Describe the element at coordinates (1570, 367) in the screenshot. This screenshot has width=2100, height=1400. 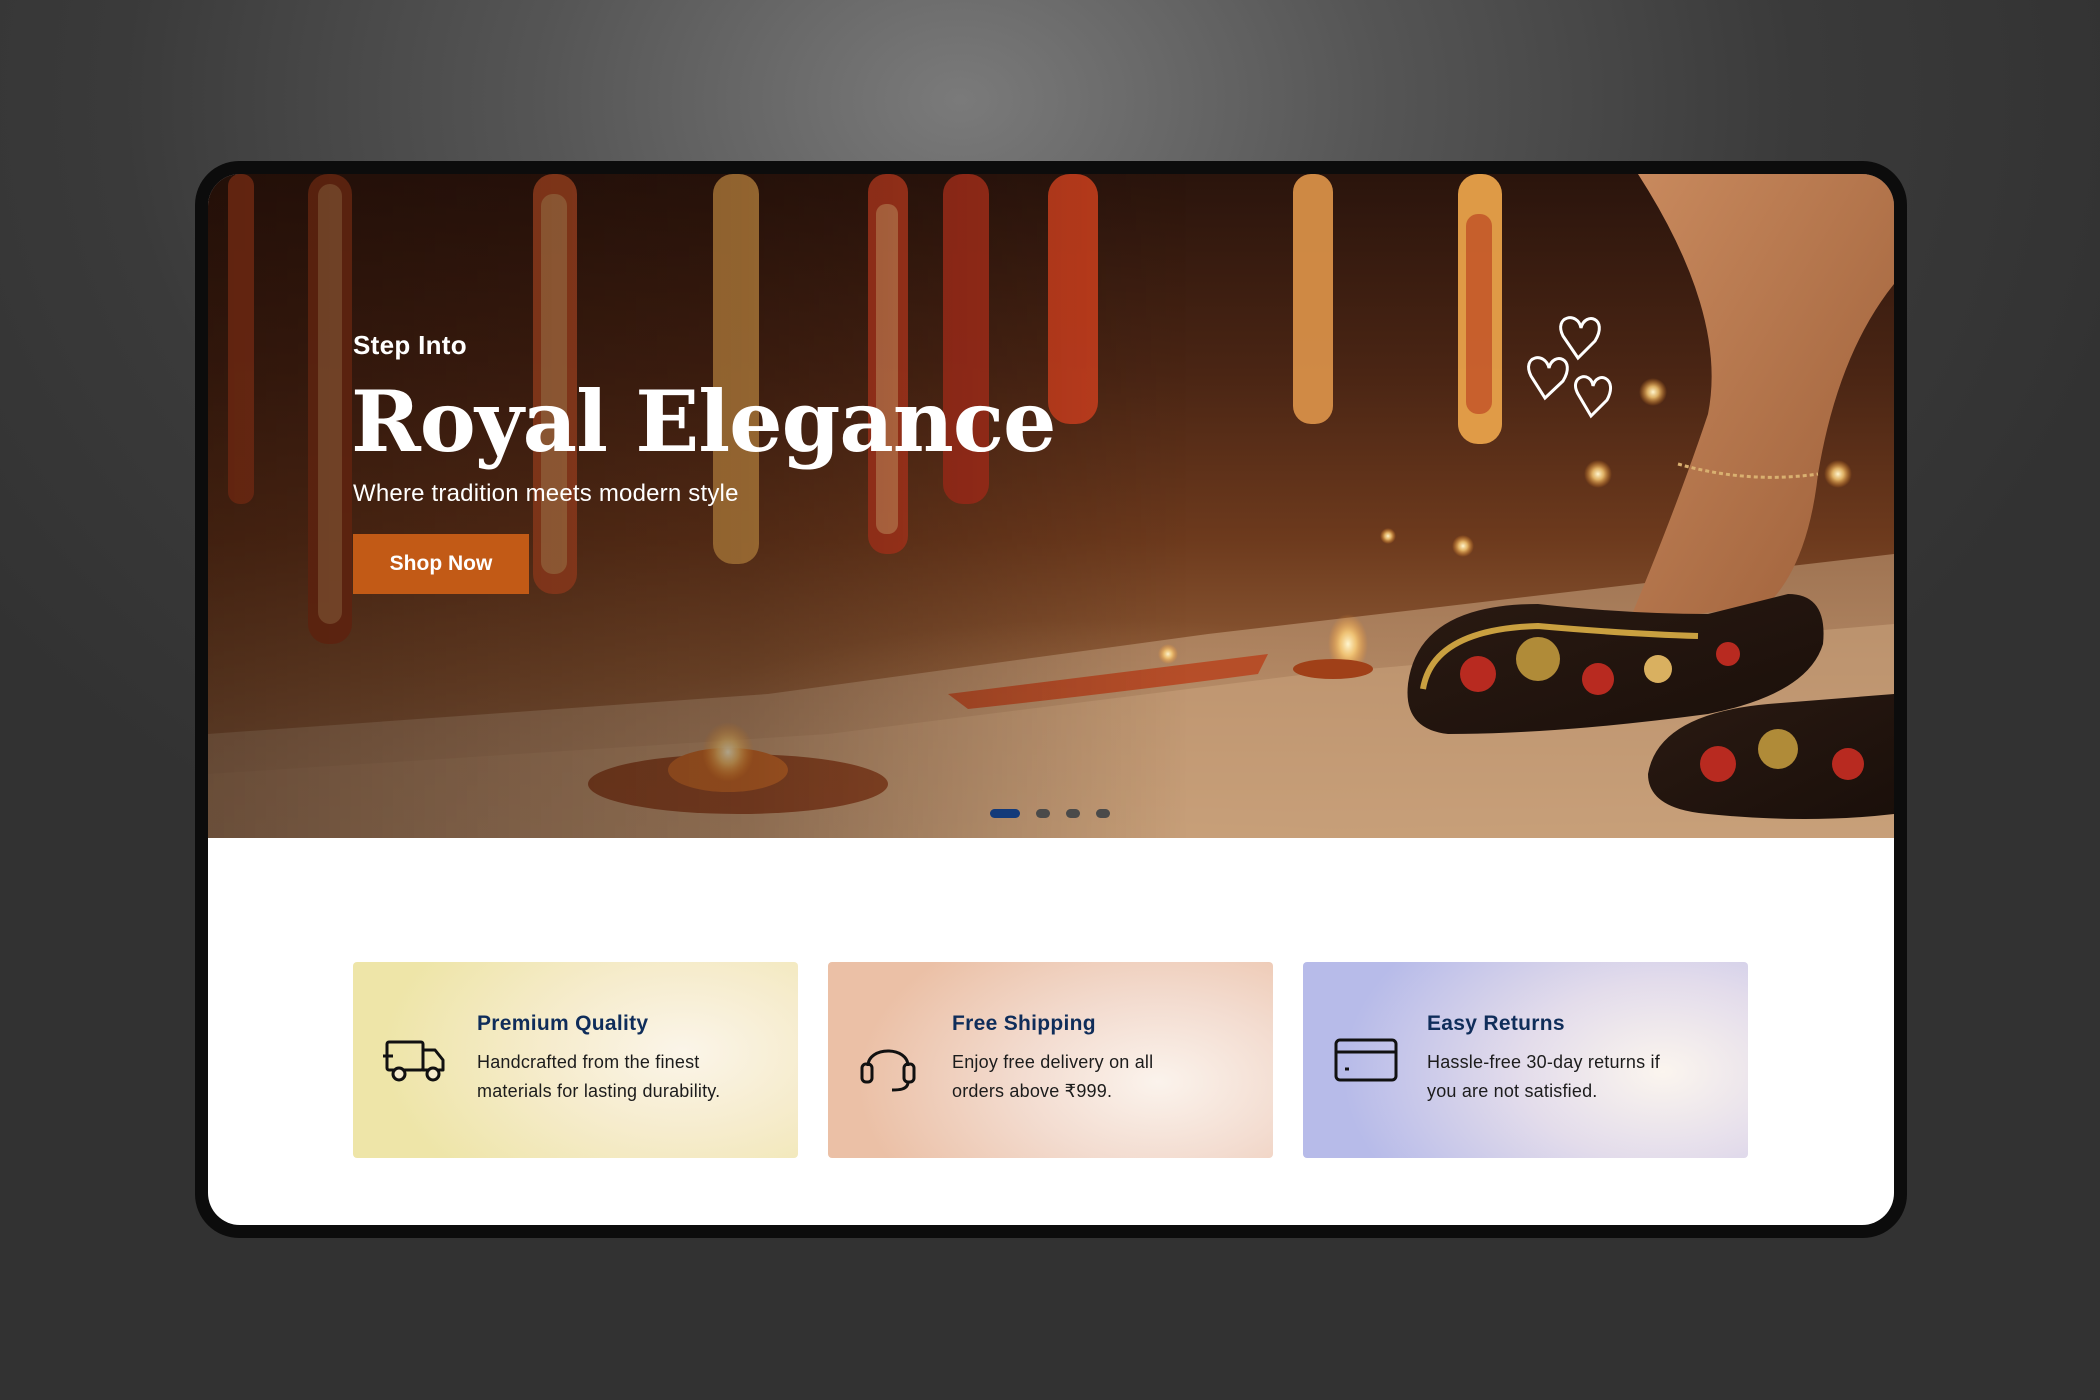
I see `hearts-doodle-icon` at that location.